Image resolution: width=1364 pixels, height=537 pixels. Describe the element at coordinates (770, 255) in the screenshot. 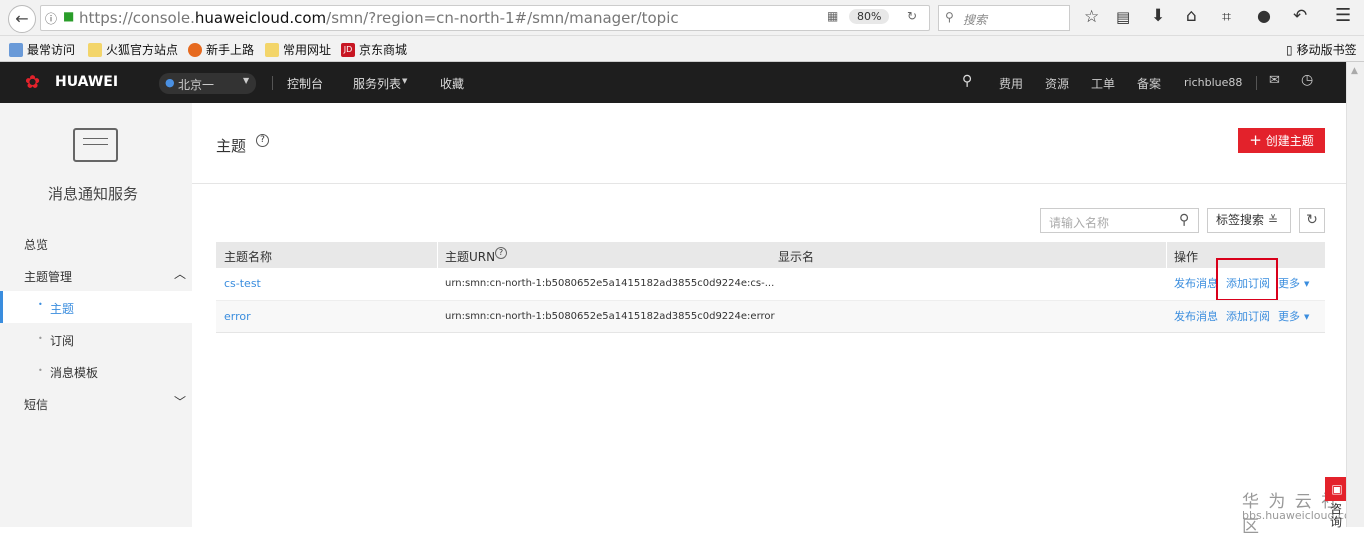

I see `table-header: 主题名称 主题URN ? 显示名 操作` at that location.